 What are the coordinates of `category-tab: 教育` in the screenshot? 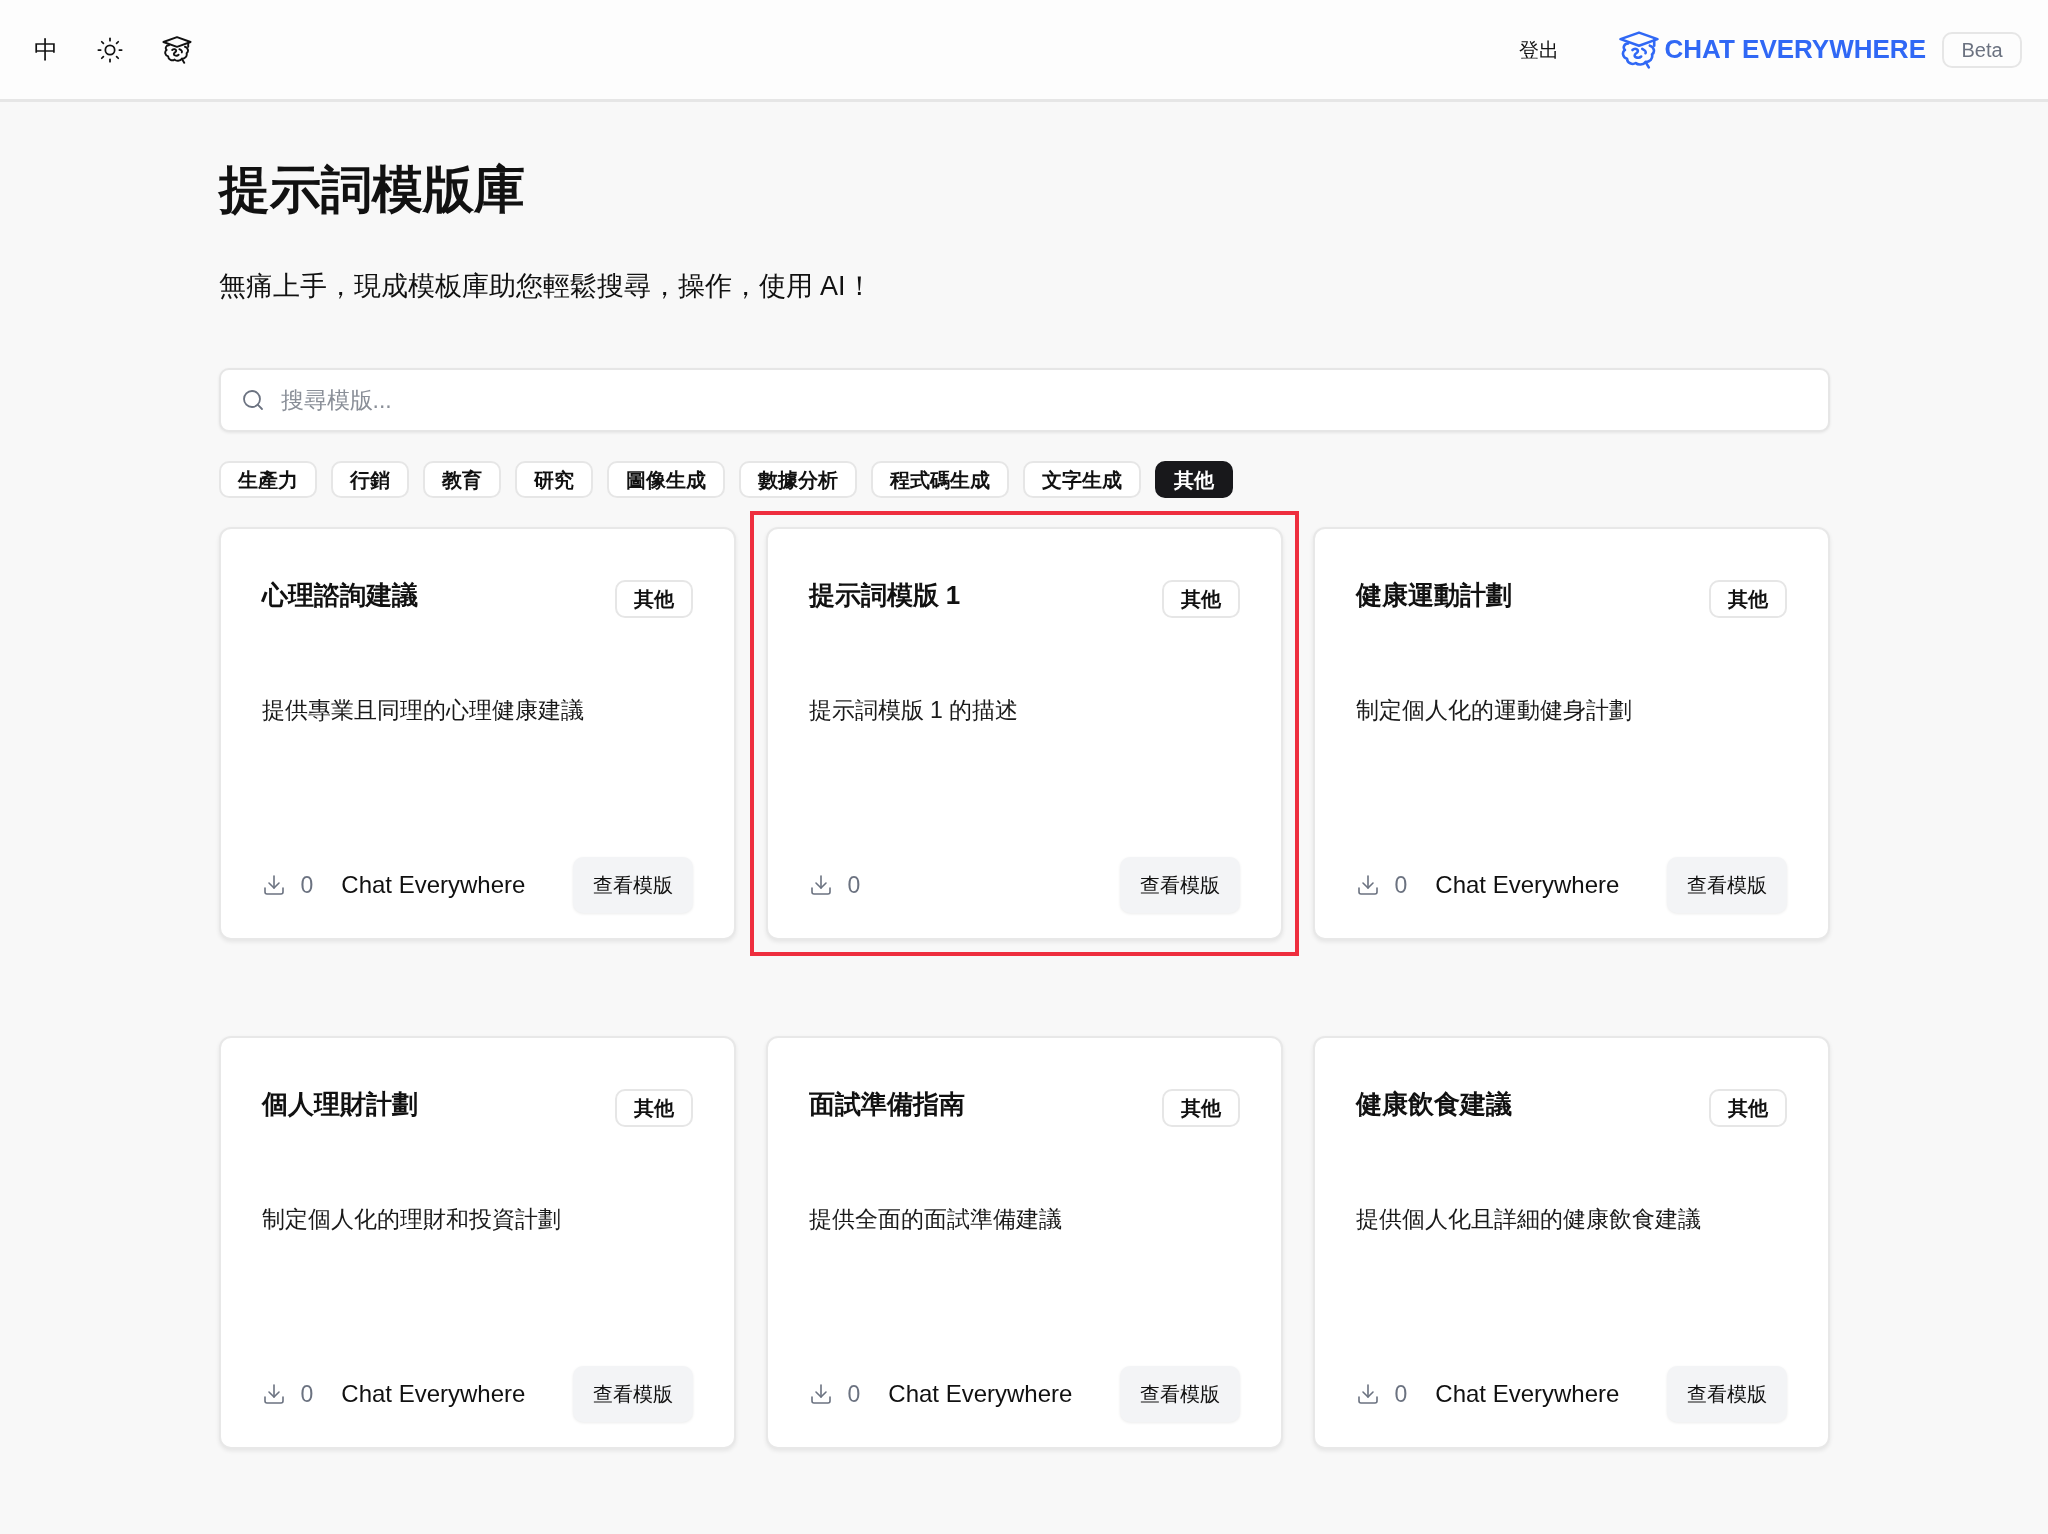 It's located at (461, 479).